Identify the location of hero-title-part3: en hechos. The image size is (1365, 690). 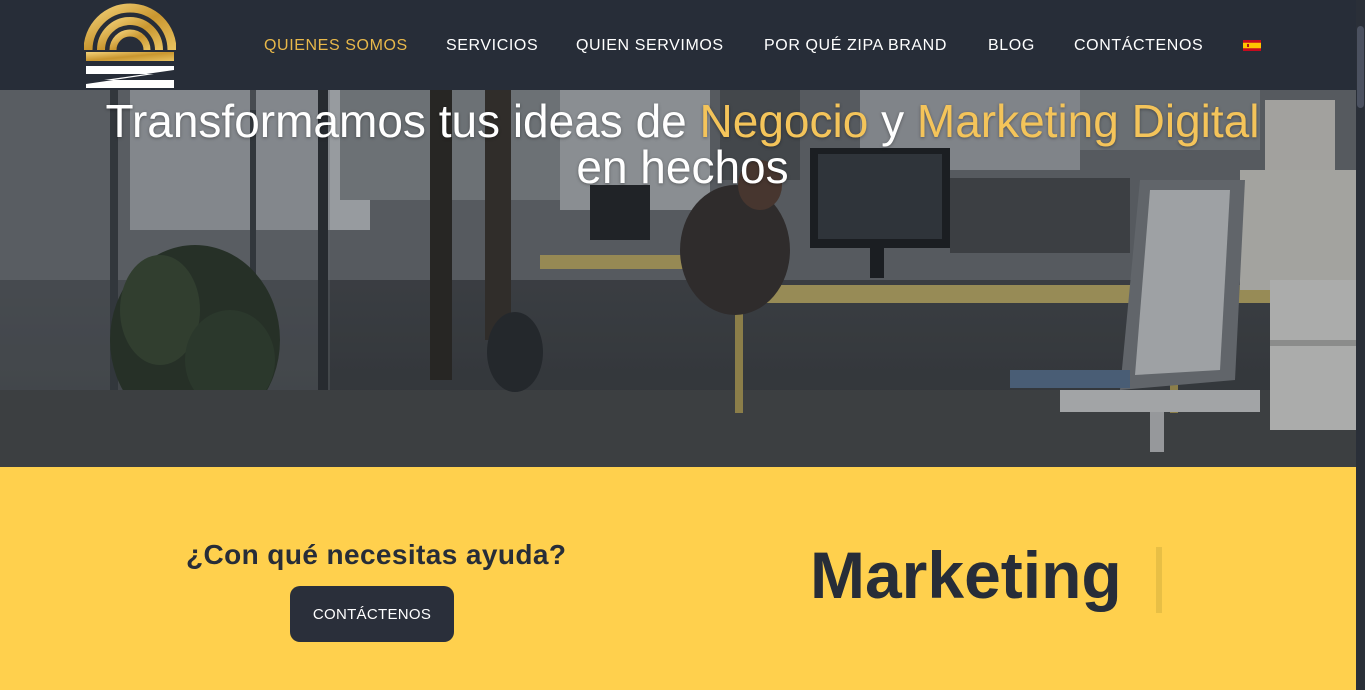
(682, 167).